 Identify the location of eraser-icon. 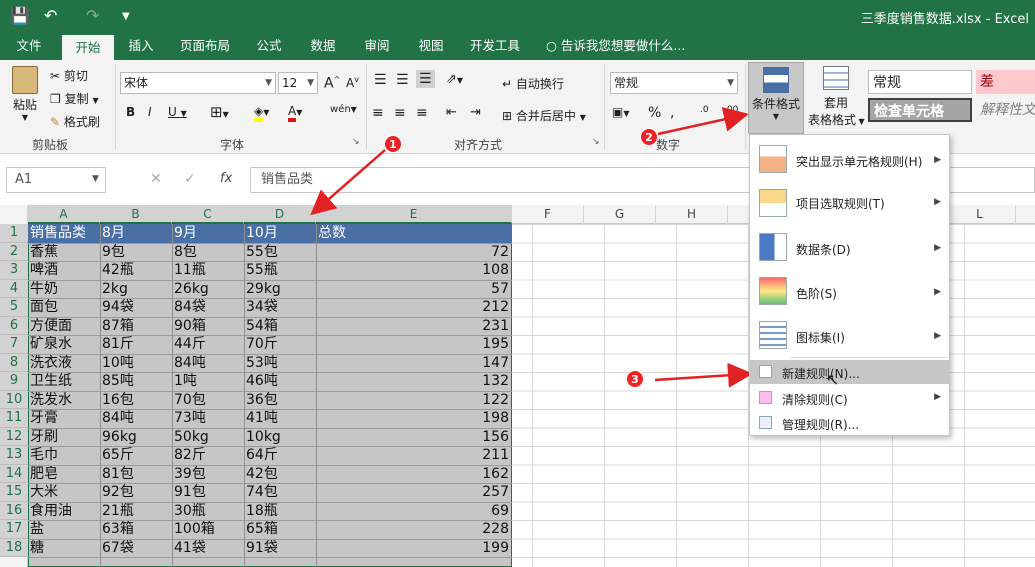
(765, 397).